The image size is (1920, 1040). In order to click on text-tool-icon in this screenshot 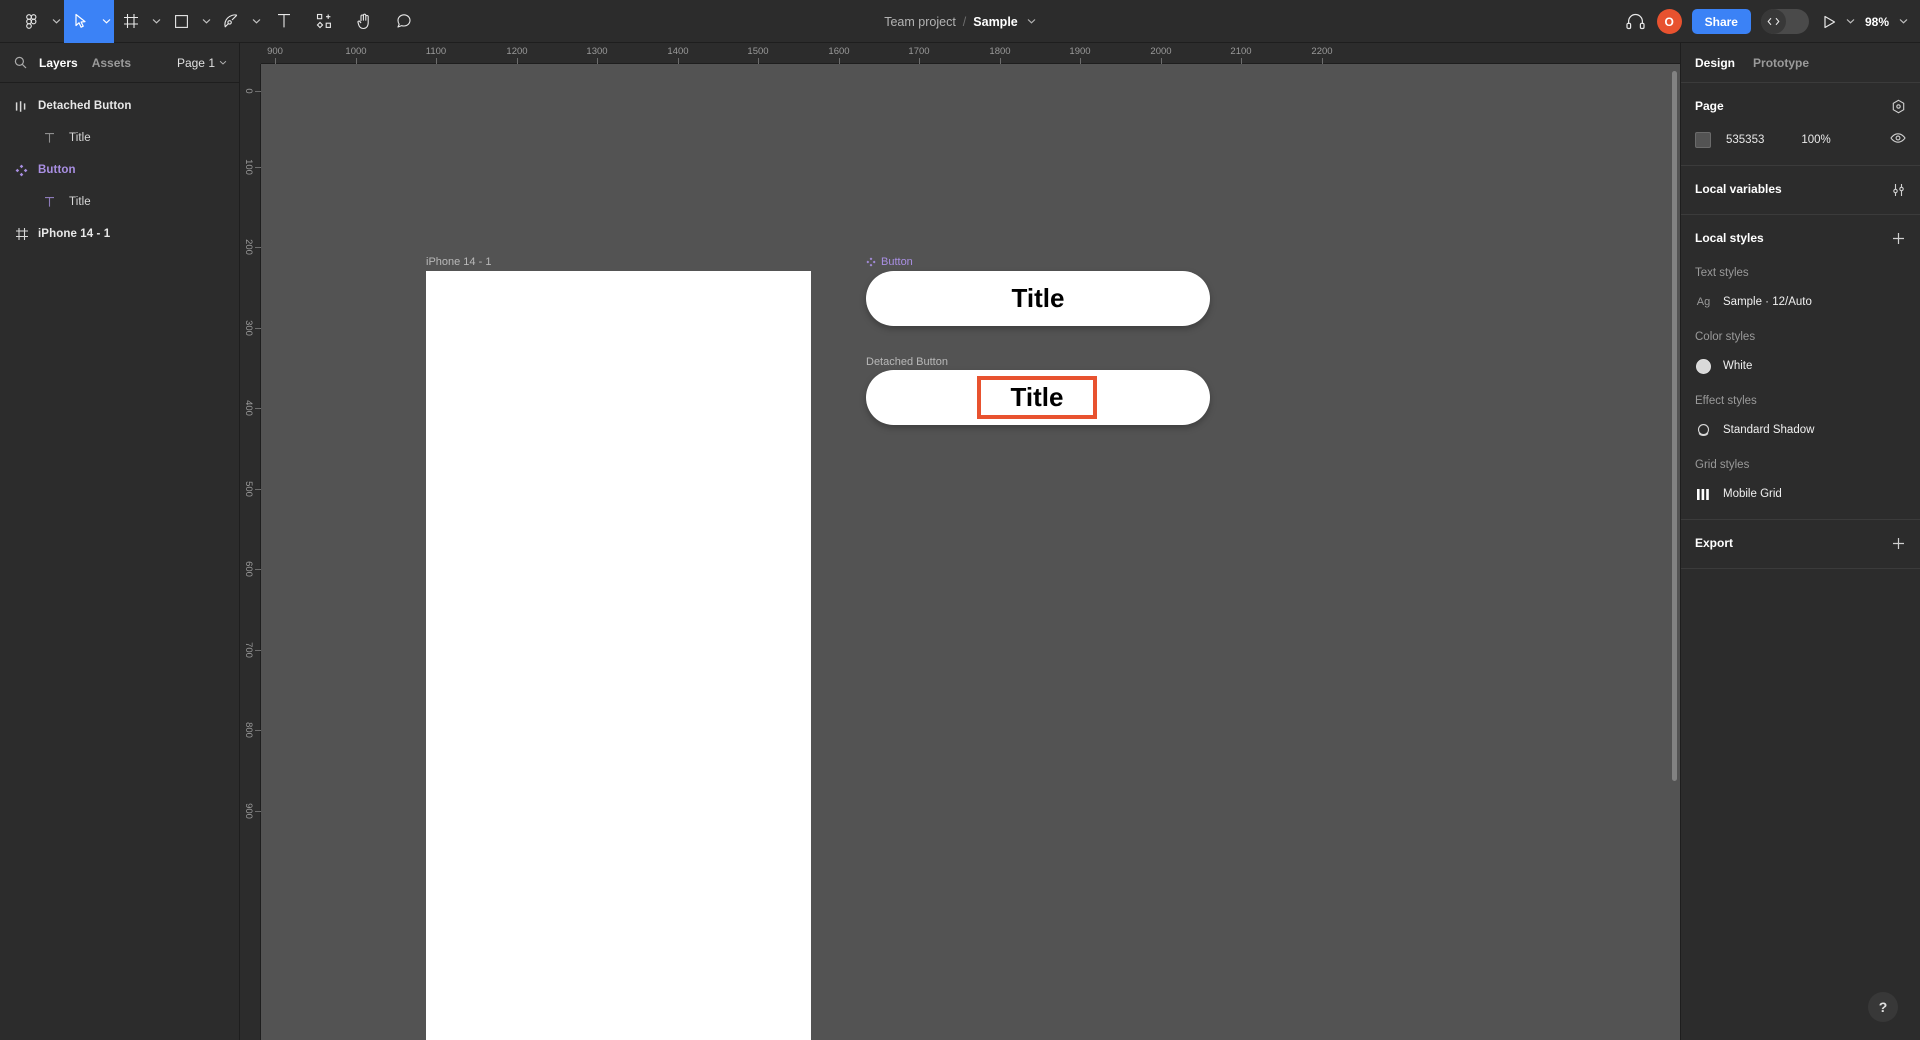, I will do `click(284, 21)`.